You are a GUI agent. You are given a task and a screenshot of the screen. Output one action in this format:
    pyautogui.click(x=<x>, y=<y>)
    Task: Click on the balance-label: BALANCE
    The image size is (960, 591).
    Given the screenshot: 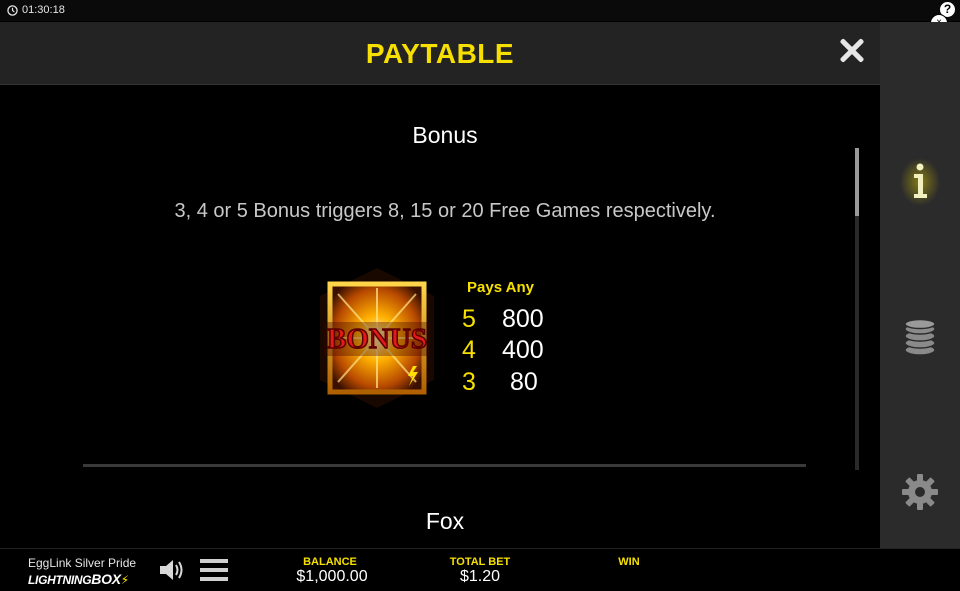 What is the action you would take?
    pyautogui.click(x=330, y=562)
    